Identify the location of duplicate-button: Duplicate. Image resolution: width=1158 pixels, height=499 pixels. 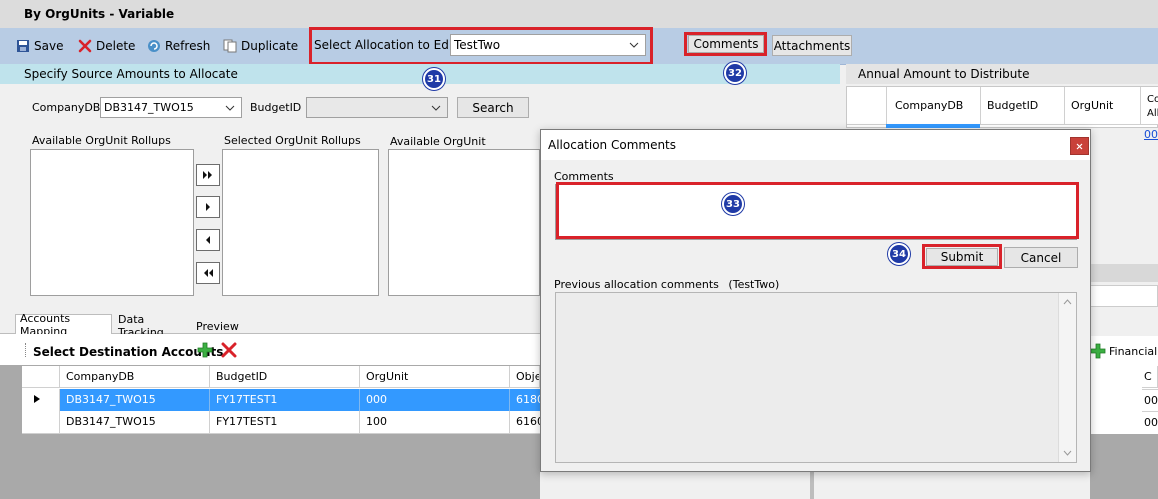
(260, 46).